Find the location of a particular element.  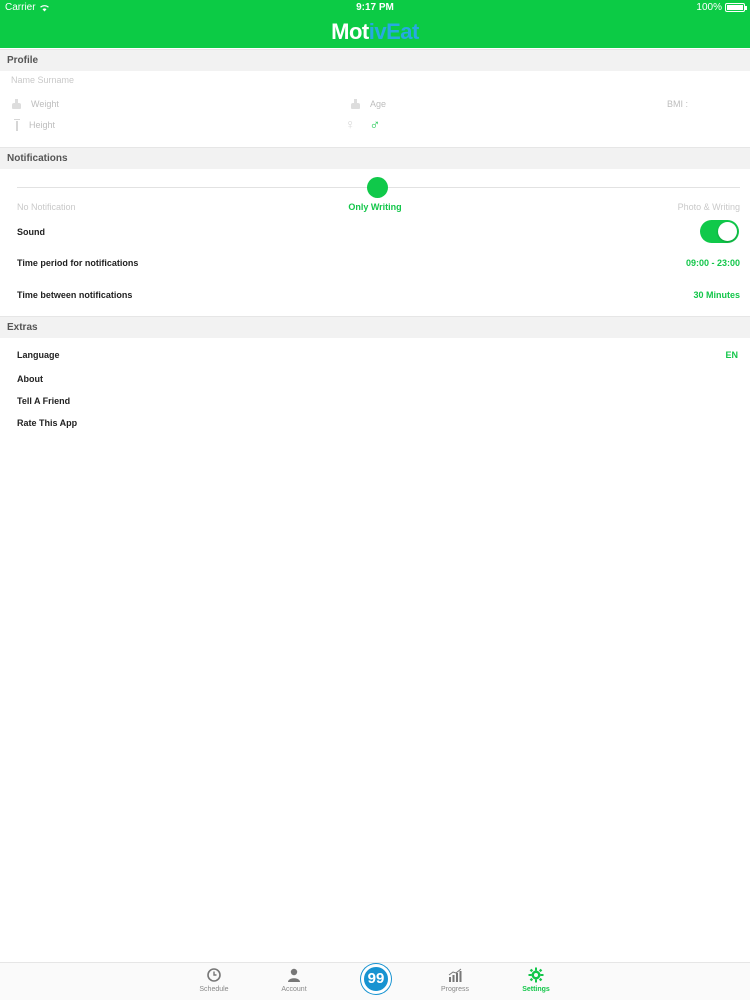

status-time: 9:17 PM is located at coordinates (375, 7).